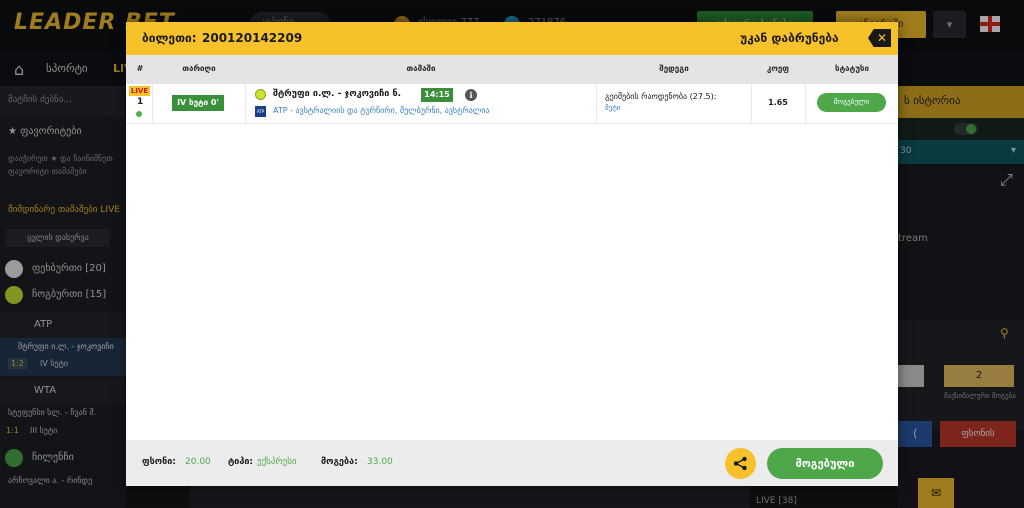 The image size is (1024, 508). Describe the element at coordinates (277, 462) in the screenshot. I see `type-value: ექსპრესი` at that location.